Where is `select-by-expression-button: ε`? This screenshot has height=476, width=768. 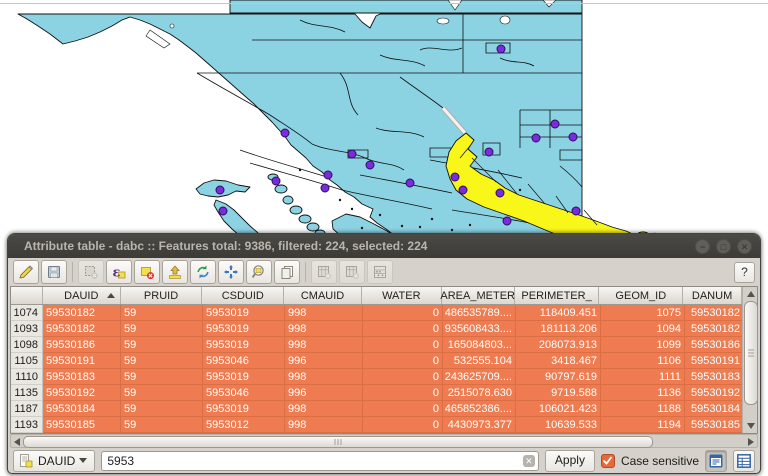
select-by-expression-button: ε is located at coordinates (119, 272).